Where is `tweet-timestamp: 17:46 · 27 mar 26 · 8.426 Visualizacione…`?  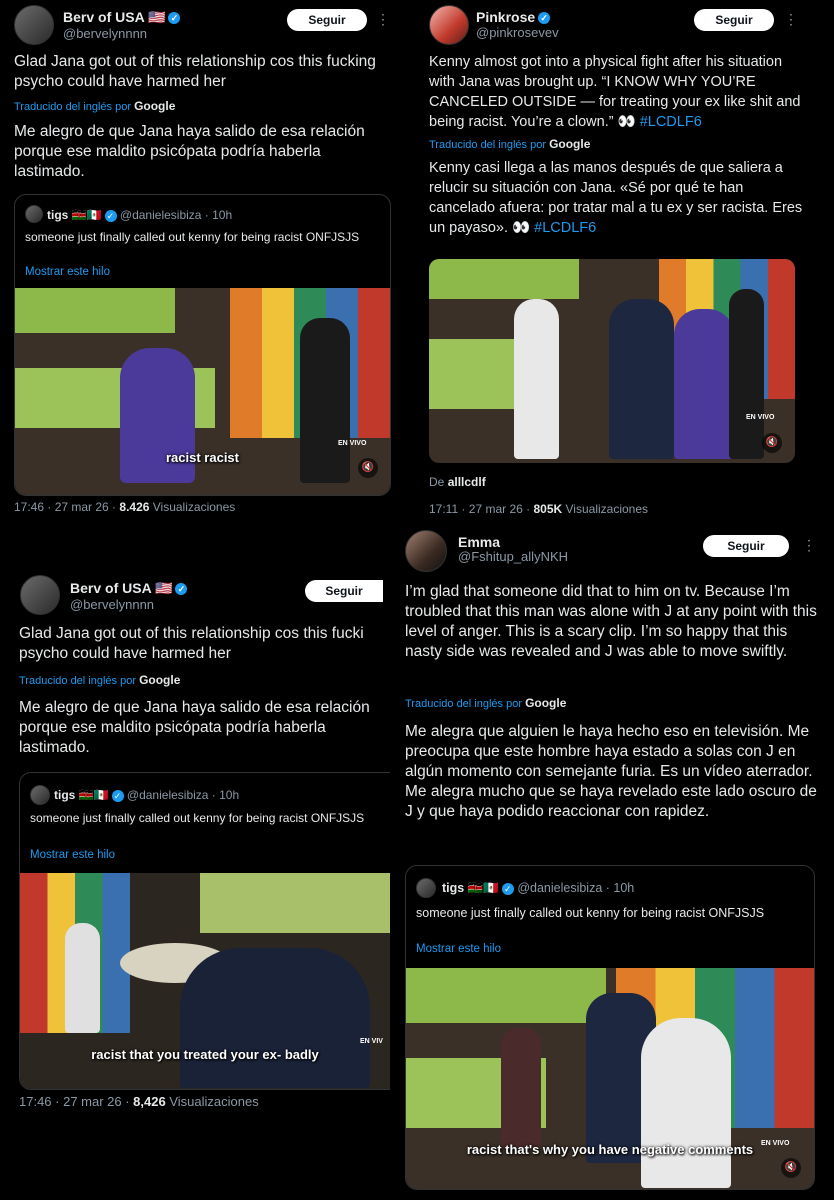 tweet-timestamp: 17:46 · 27 mar 26 · 8.426 Visualizacione… is located at coordinates (124, 507).